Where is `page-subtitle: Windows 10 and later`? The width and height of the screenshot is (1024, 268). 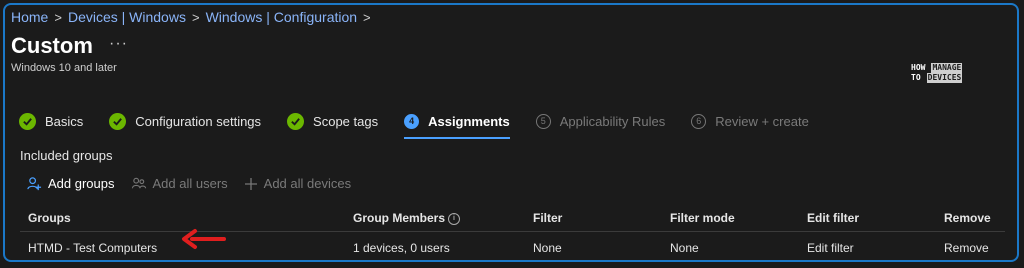
page-subtitle: Windows 10 and later is located at coordinates (64, 68).